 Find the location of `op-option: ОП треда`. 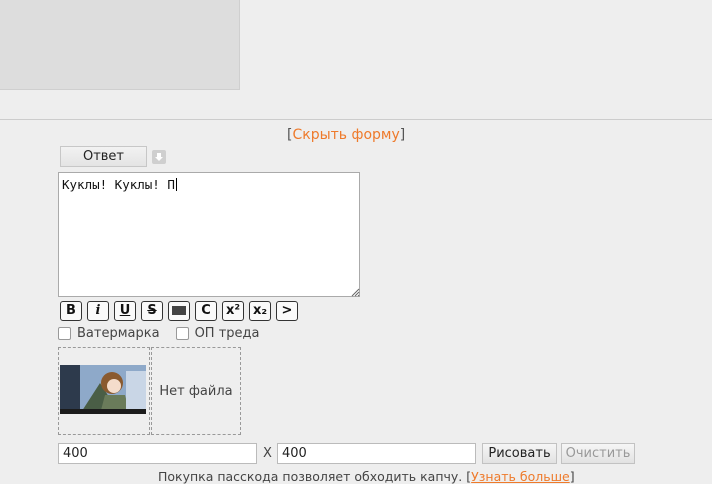

op-option: ОП треда is located at coordinates (217, 333).